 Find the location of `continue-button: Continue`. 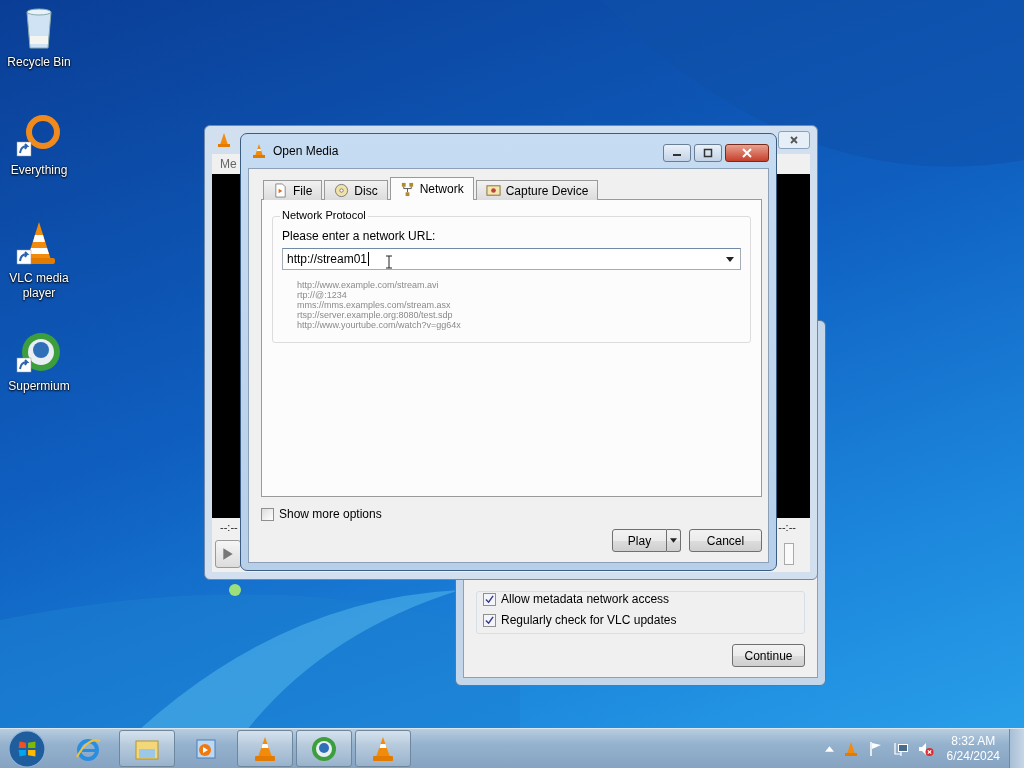

continue-button: Continue is located at coordinates (768, 655).